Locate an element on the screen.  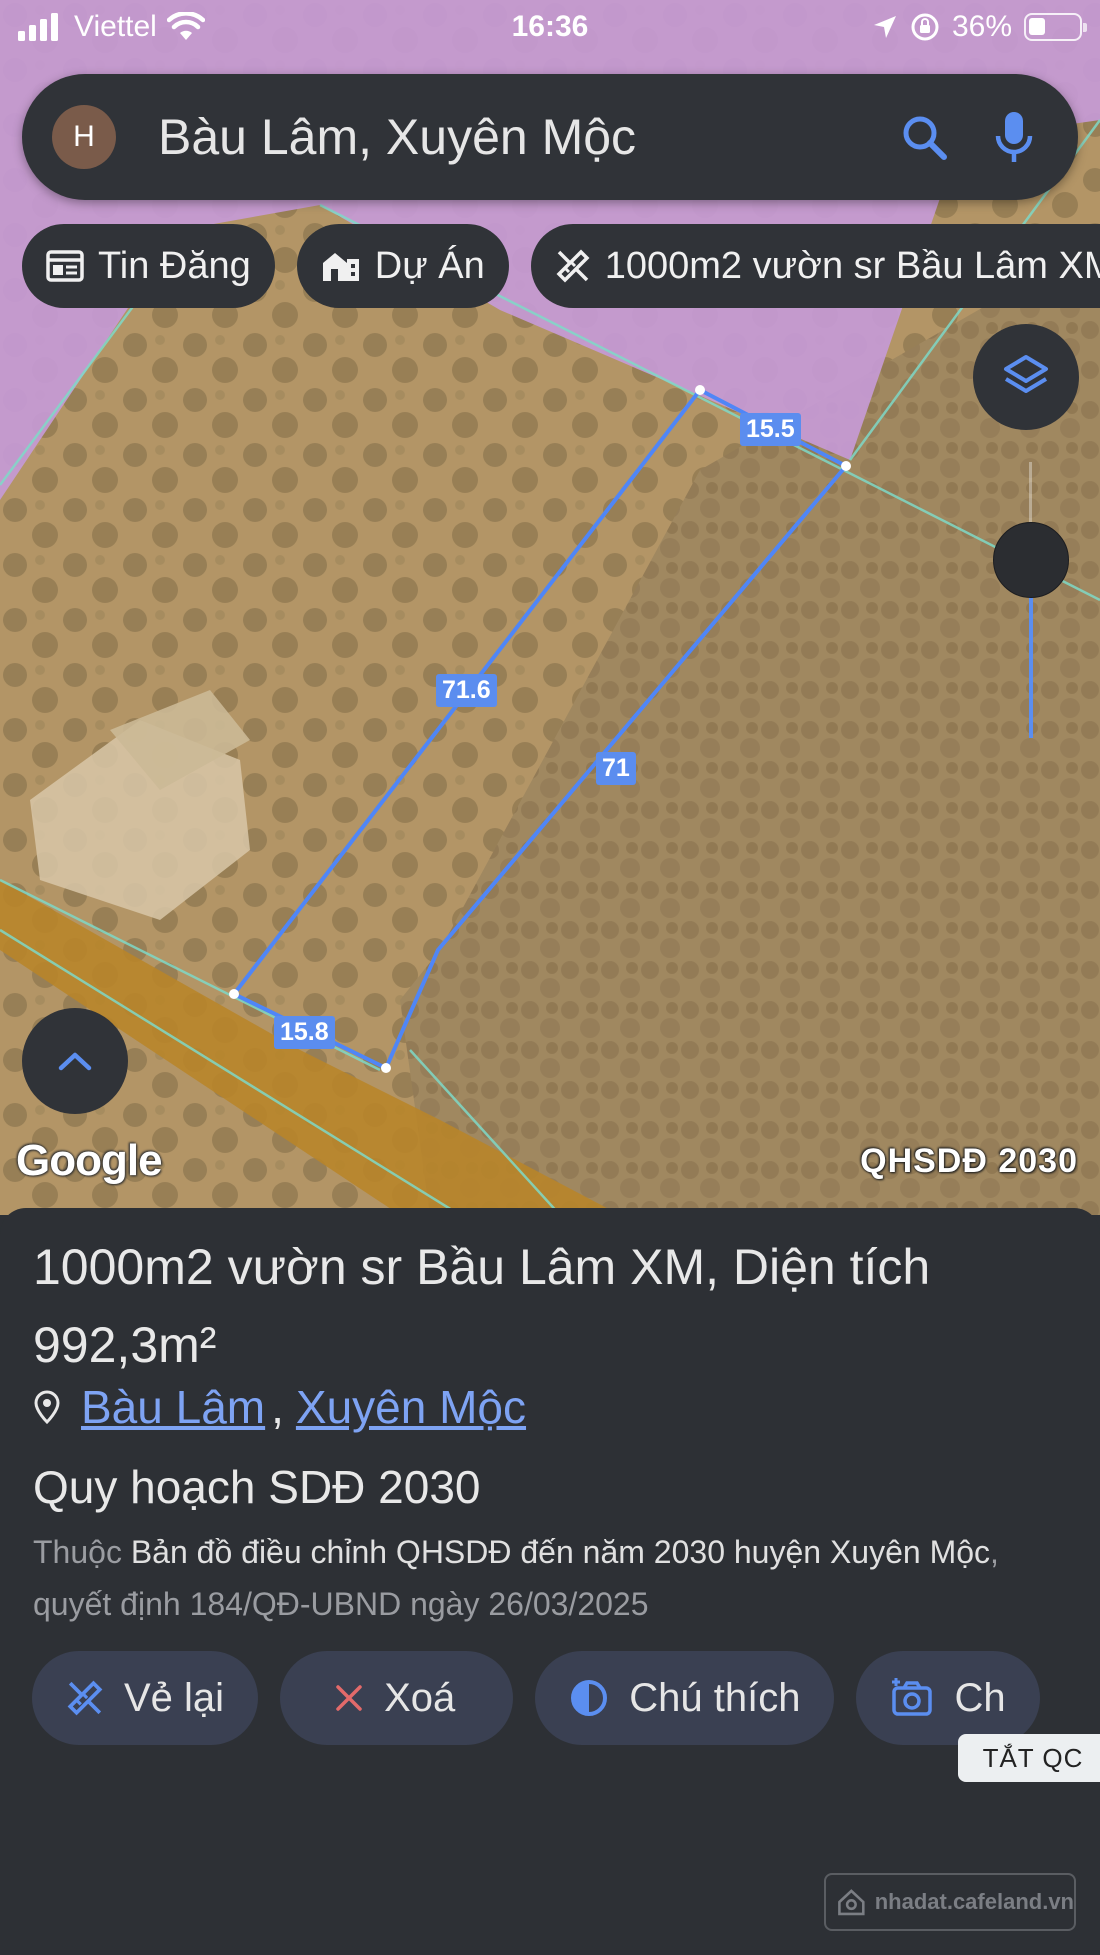
location-arrow-icon is located at coordinates (884, 27).